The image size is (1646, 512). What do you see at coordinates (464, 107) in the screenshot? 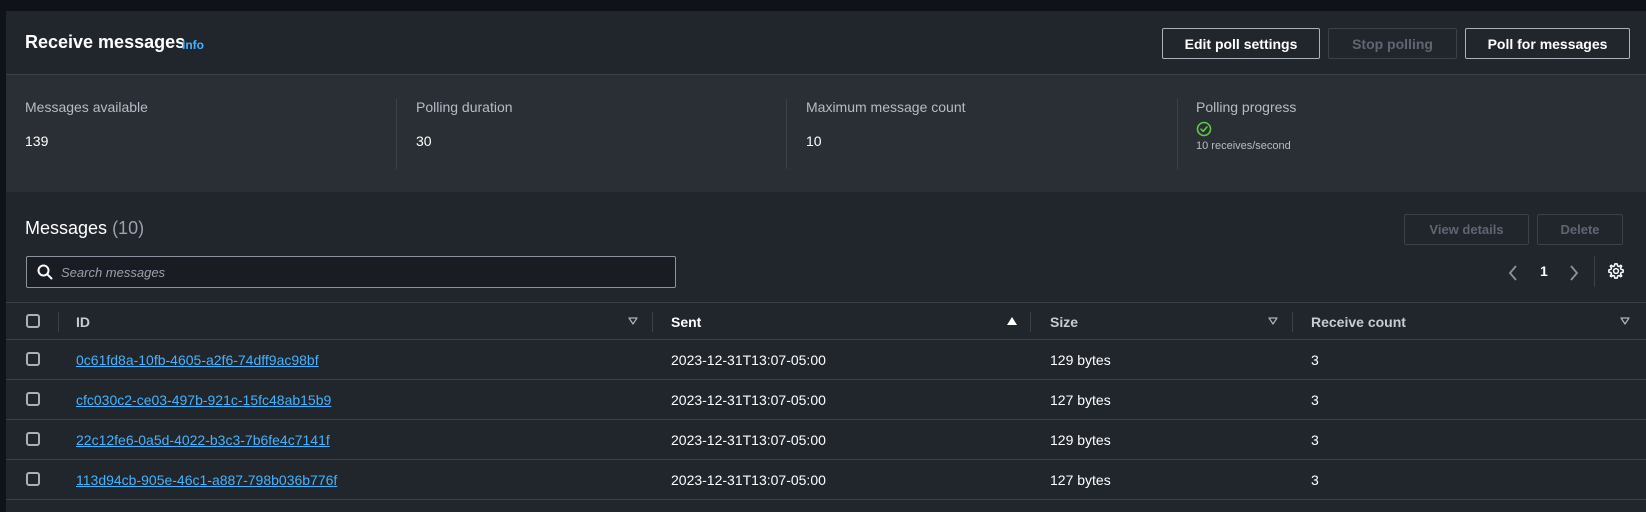
I see `stat-label: Polling duration` at bounding box center [464, 107].